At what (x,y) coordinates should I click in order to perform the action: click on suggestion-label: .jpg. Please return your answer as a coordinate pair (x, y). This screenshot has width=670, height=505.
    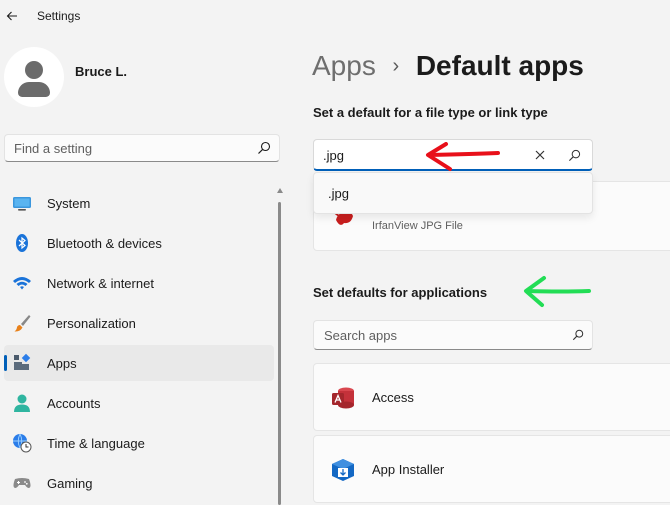
    Looking at the image, I should click on (338, 193).